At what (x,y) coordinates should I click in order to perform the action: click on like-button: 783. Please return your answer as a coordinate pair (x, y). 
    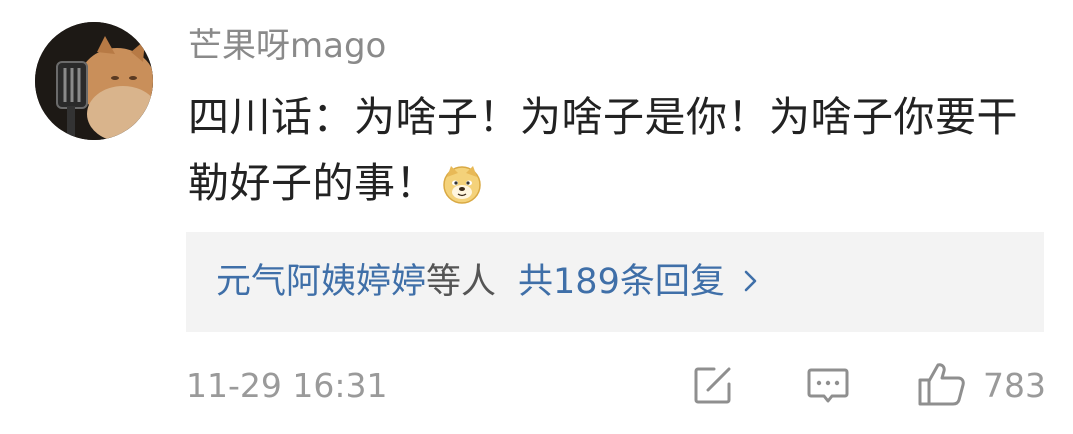
    Looking at the image, I should click on (980, 386).